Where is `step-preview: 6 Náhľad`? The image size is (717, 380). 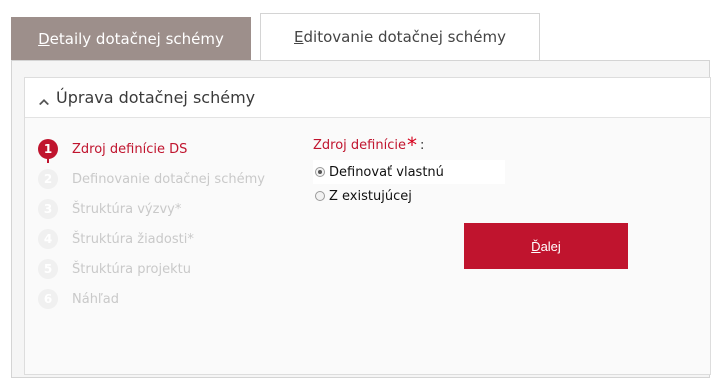 step-preview: 6 Náhľad is located at coordinates (178, 299).